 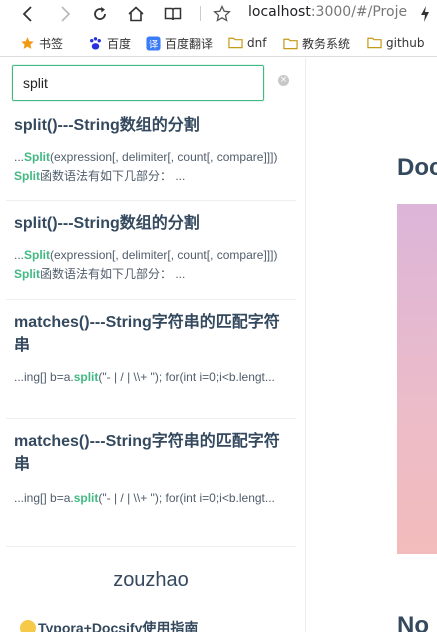 I want to click on reader-book-icon, so click(x=173, y=13).